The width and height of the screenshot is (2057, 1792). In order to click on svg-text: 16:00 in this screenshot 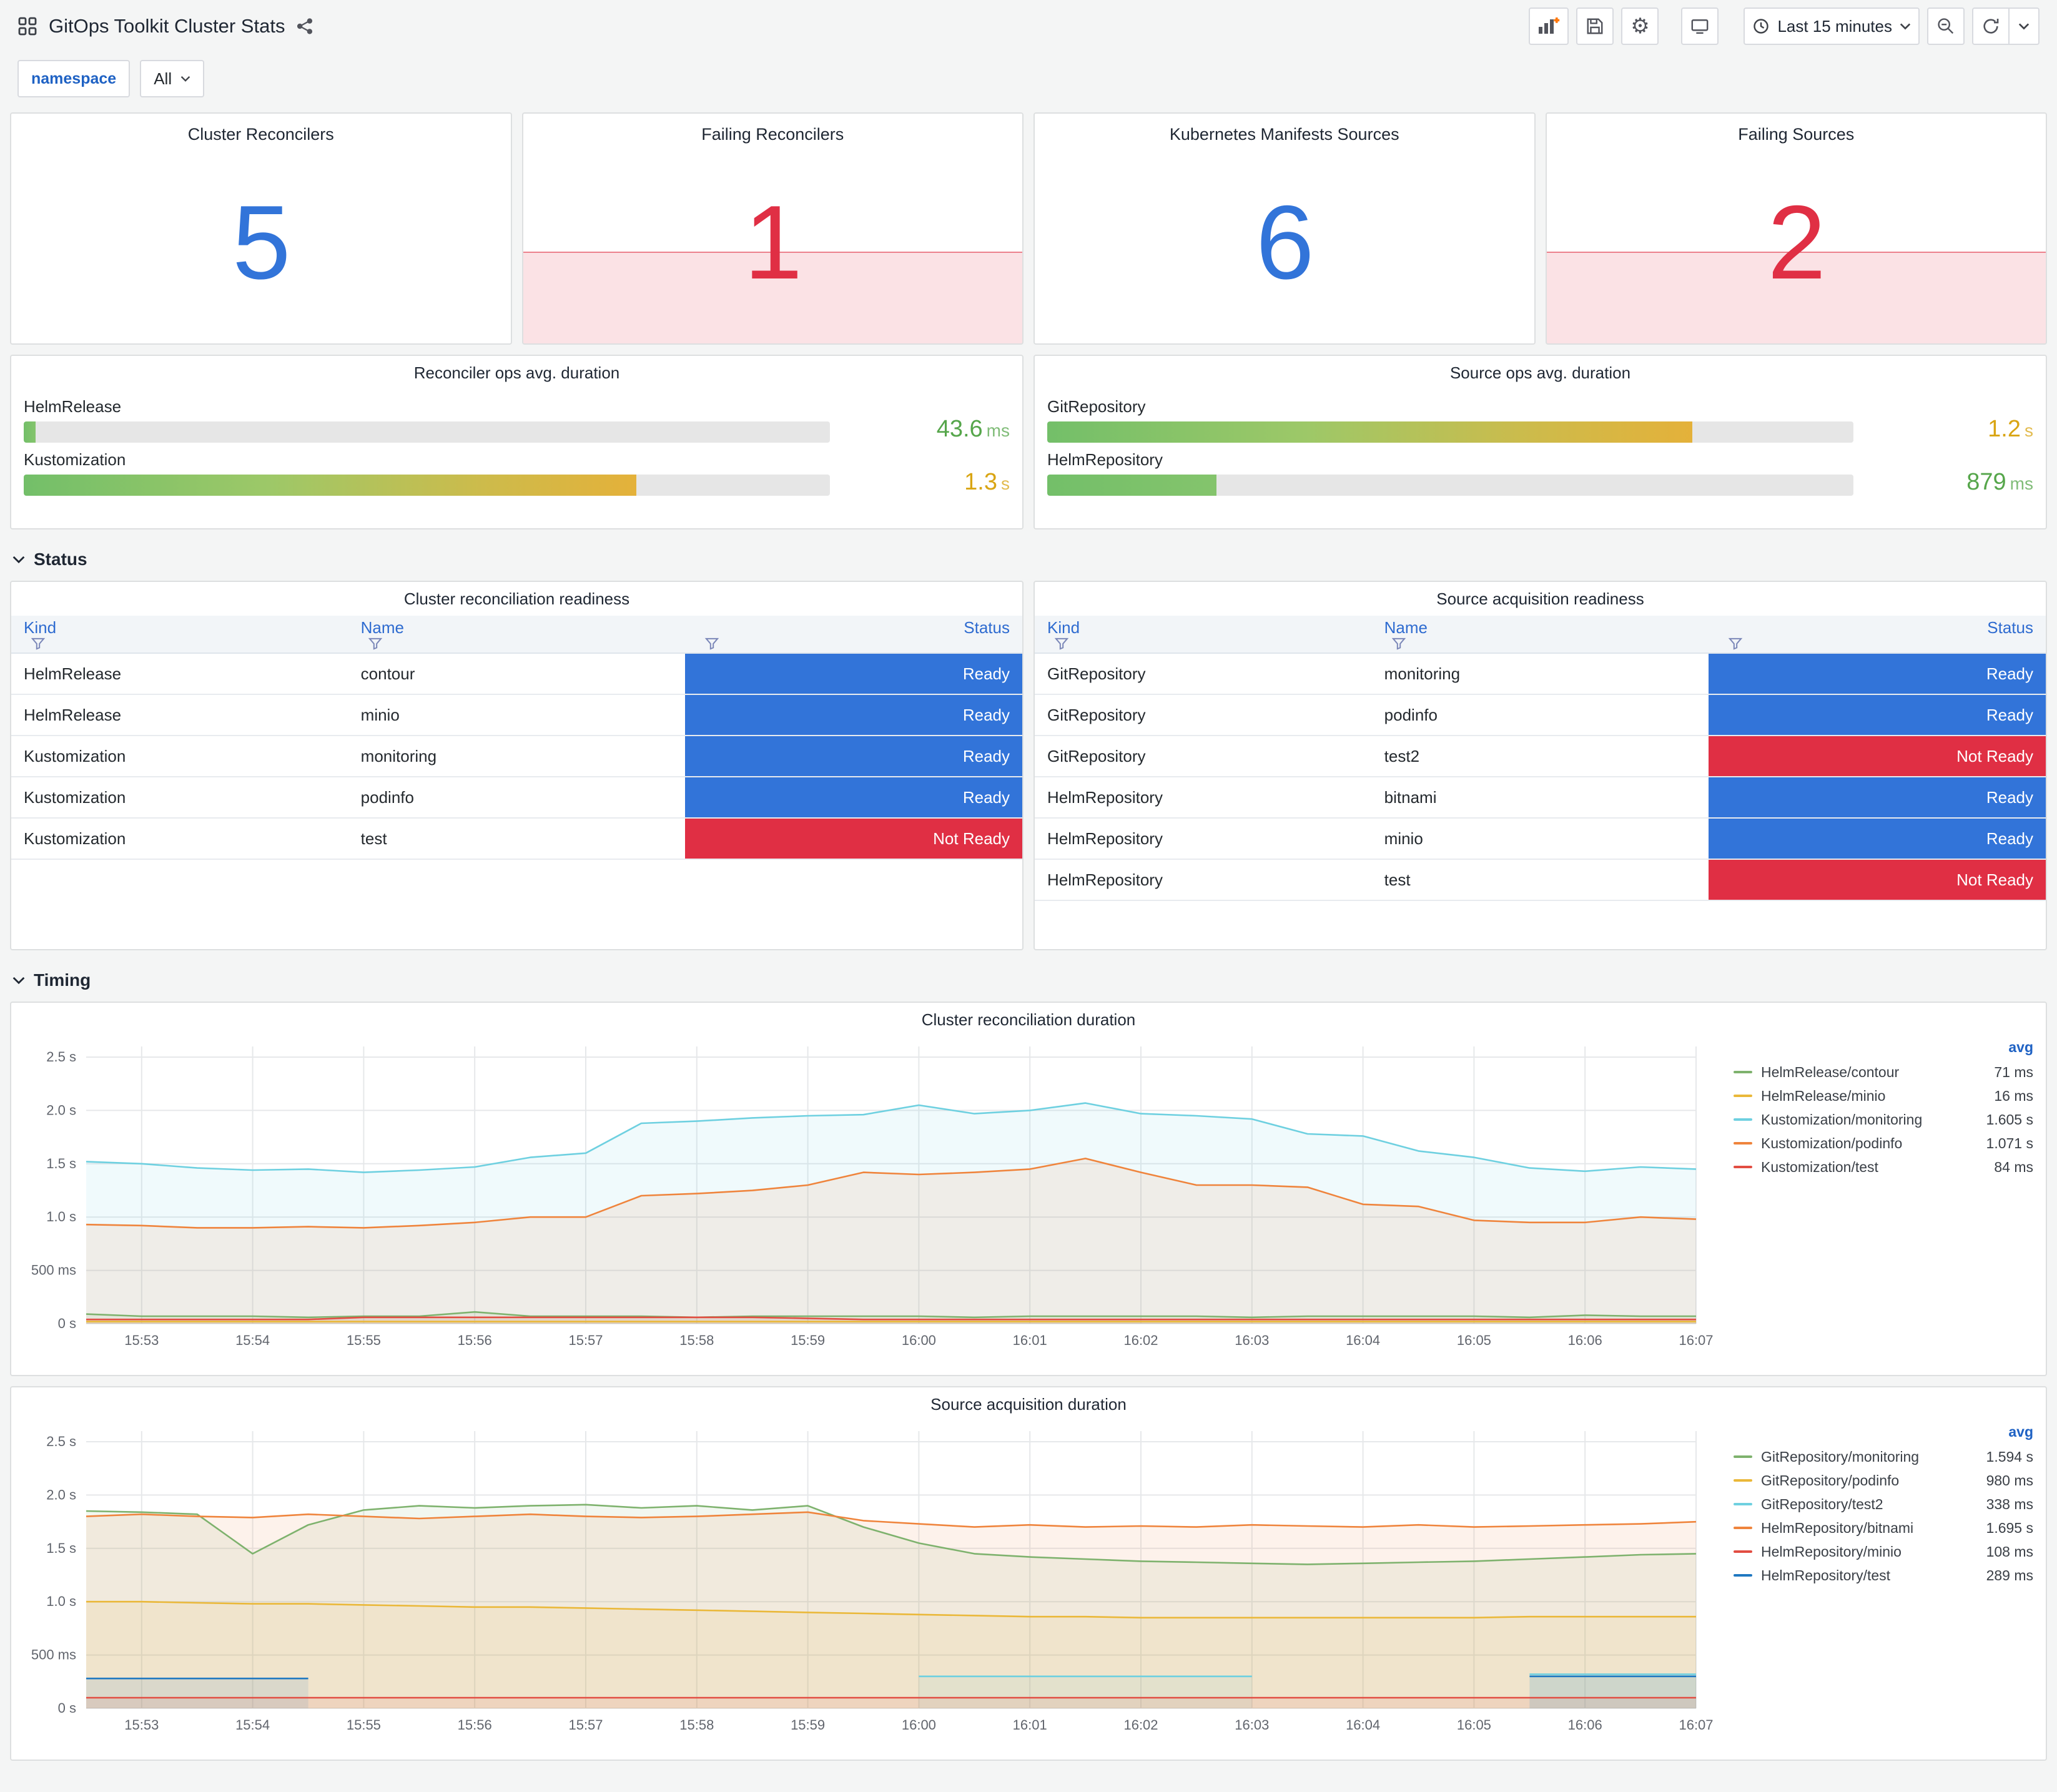, I will do `click(919, 1340)`.